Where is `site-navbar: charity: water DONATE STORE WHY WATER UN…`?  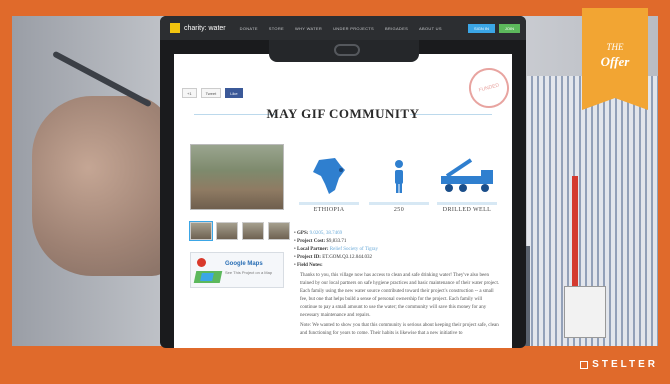
site-navbar: charity: water DONATE STORE WHY WATER UN… is located at coordinates (343, 28).